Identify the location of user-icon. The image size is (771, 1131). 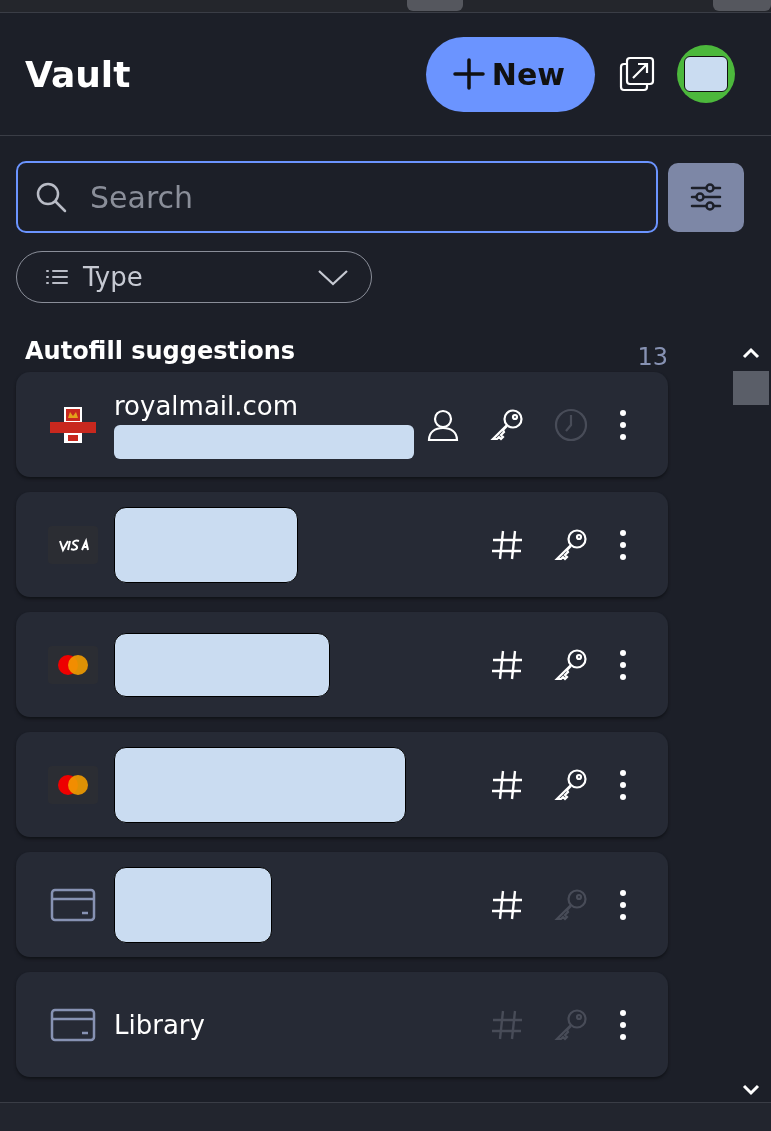
(443, 424).